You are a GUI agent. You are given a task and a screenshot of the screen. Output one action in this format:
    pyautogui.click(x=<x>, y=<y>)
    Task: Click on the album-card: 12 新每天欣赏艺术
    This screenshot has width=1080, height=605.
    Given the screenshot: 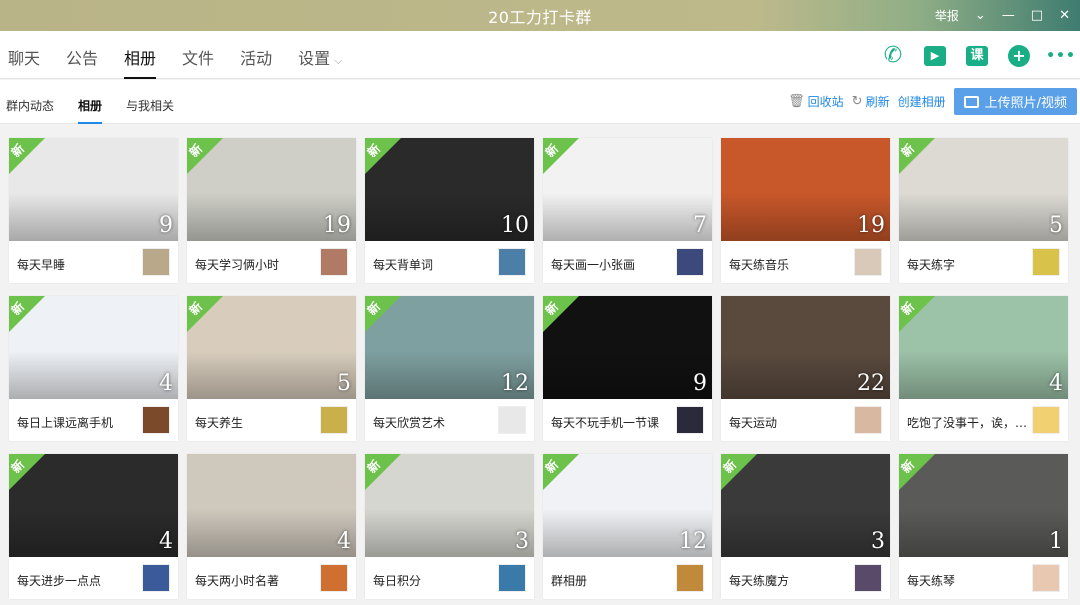 What is the action you would take?
    pyautogui.click(x=449, y=368)
    